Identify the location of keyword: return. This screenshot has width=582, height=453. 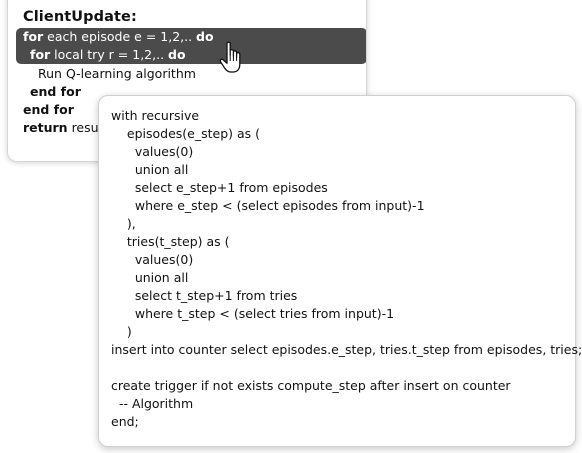
(45, 127).